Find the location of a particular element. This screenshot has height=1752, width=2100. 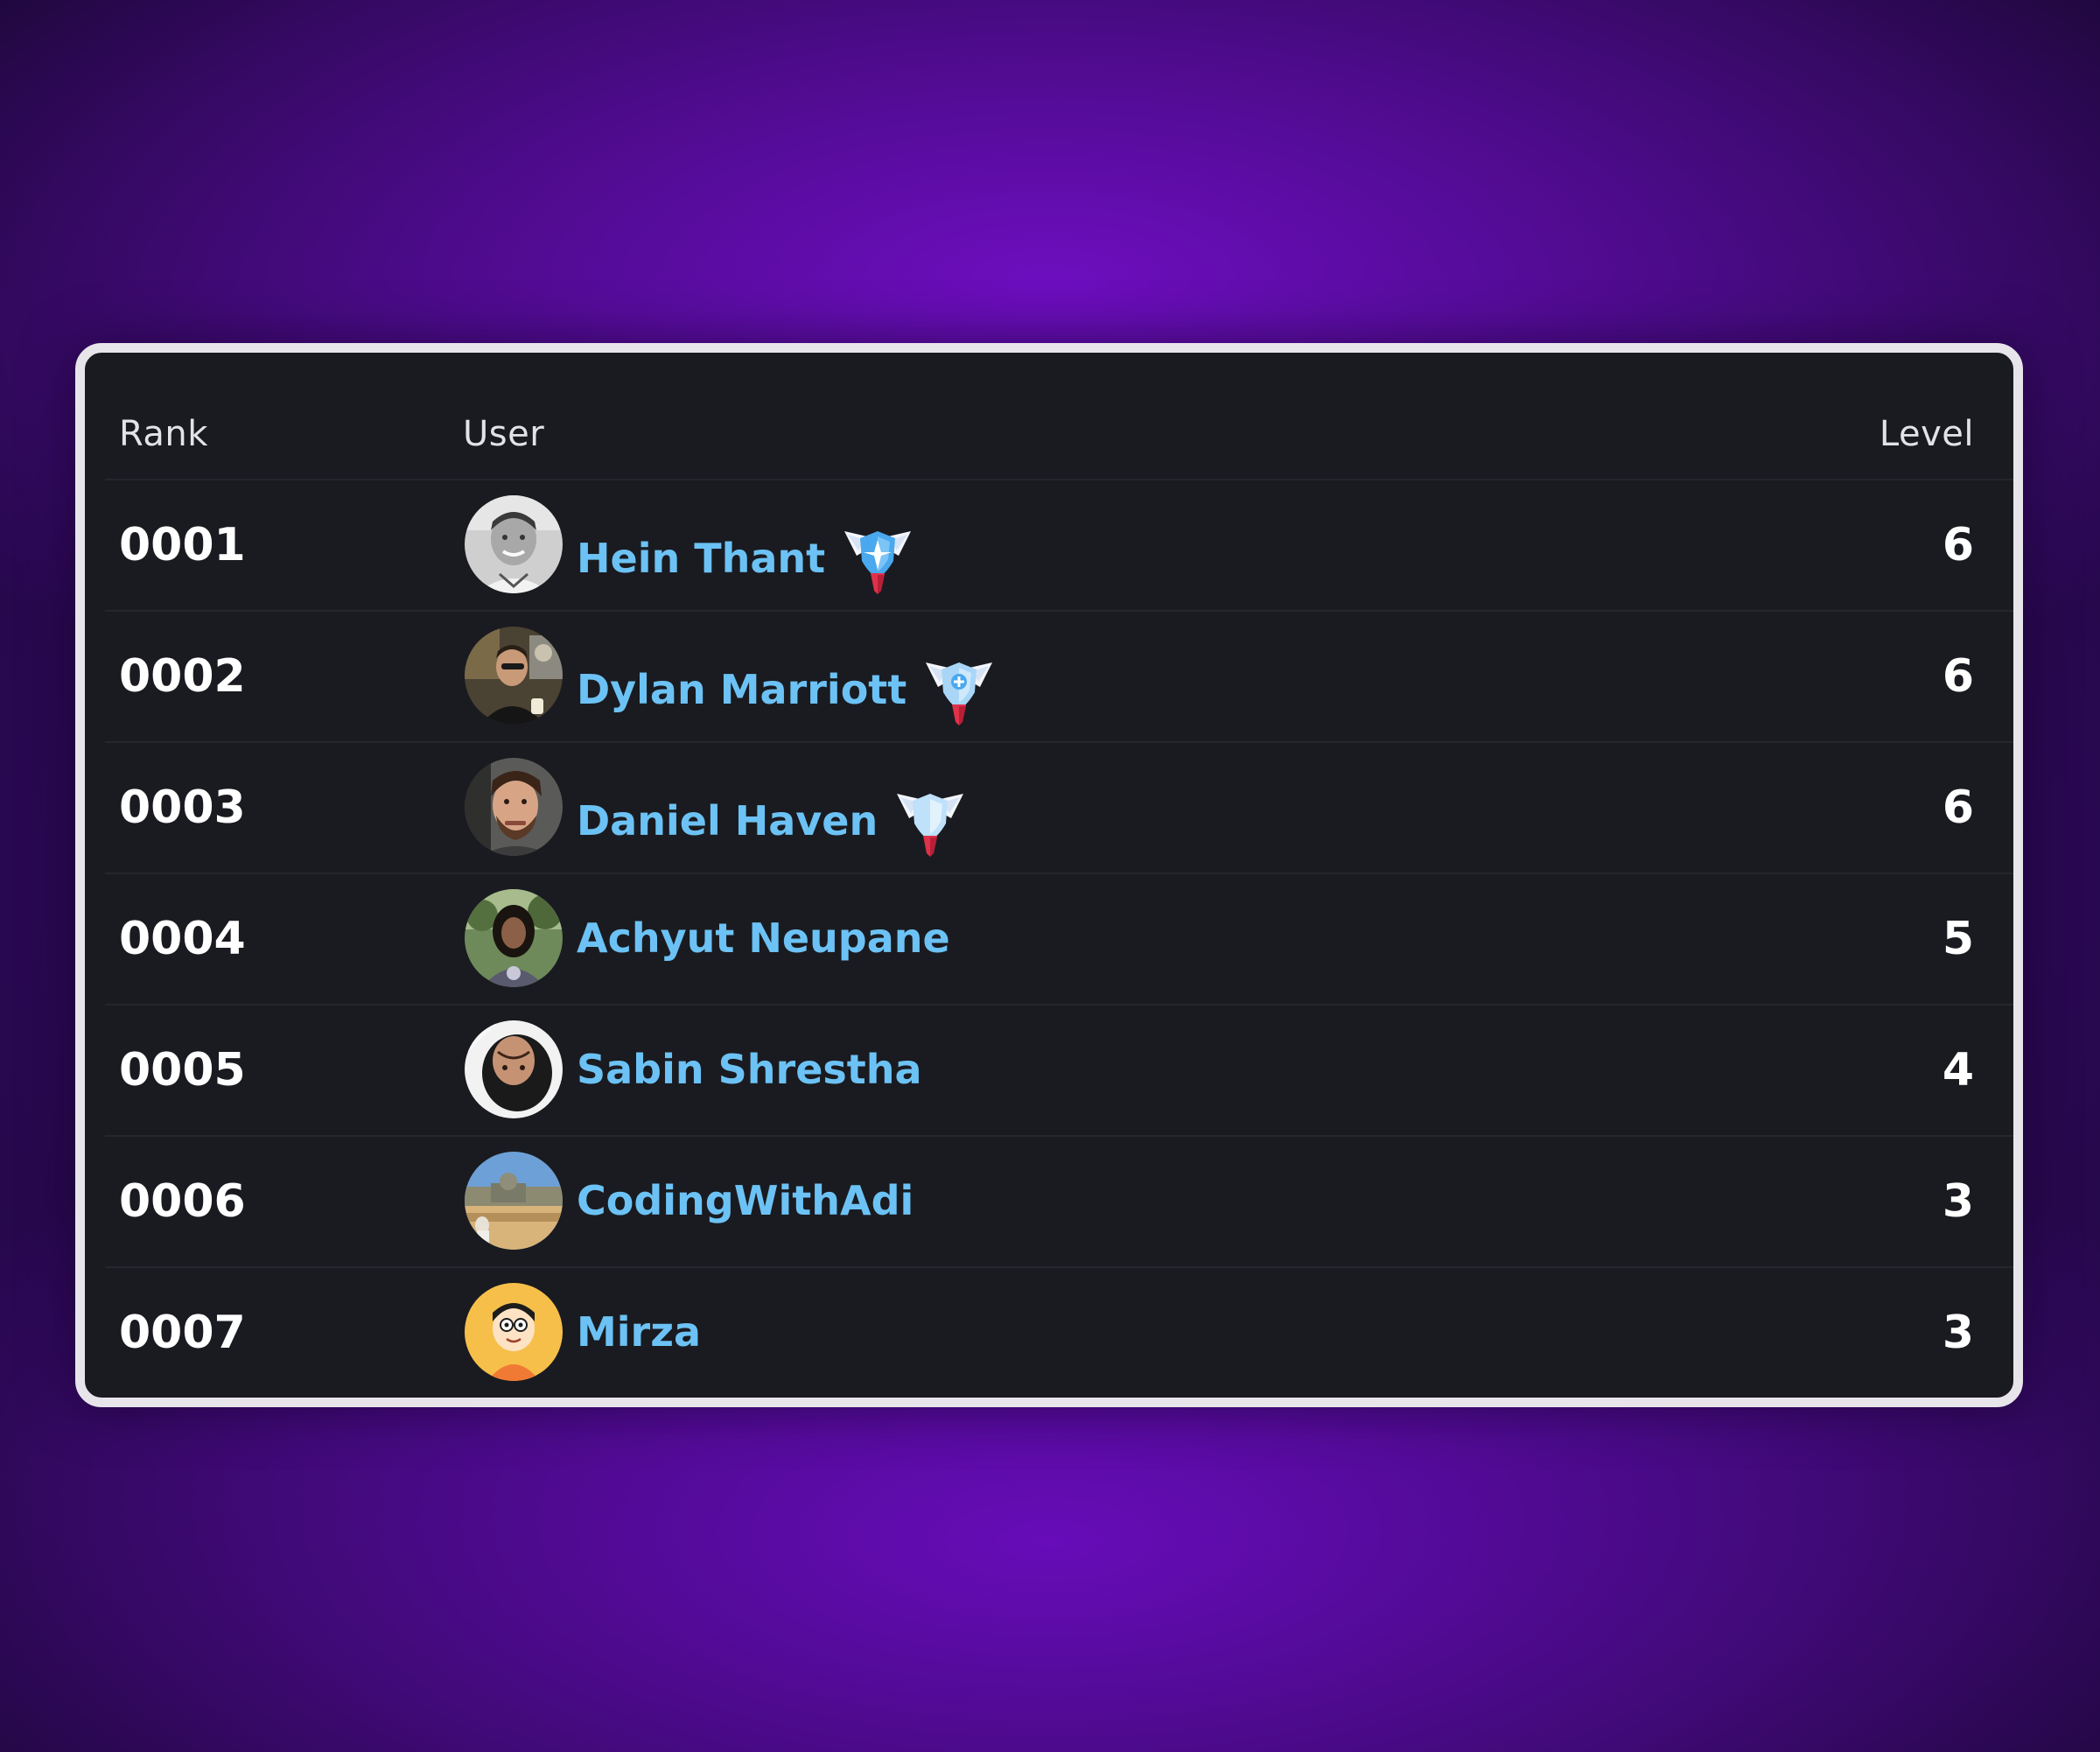

table-row: 0003 Daniel Haven 6 is located at coordinates (1059, 809).